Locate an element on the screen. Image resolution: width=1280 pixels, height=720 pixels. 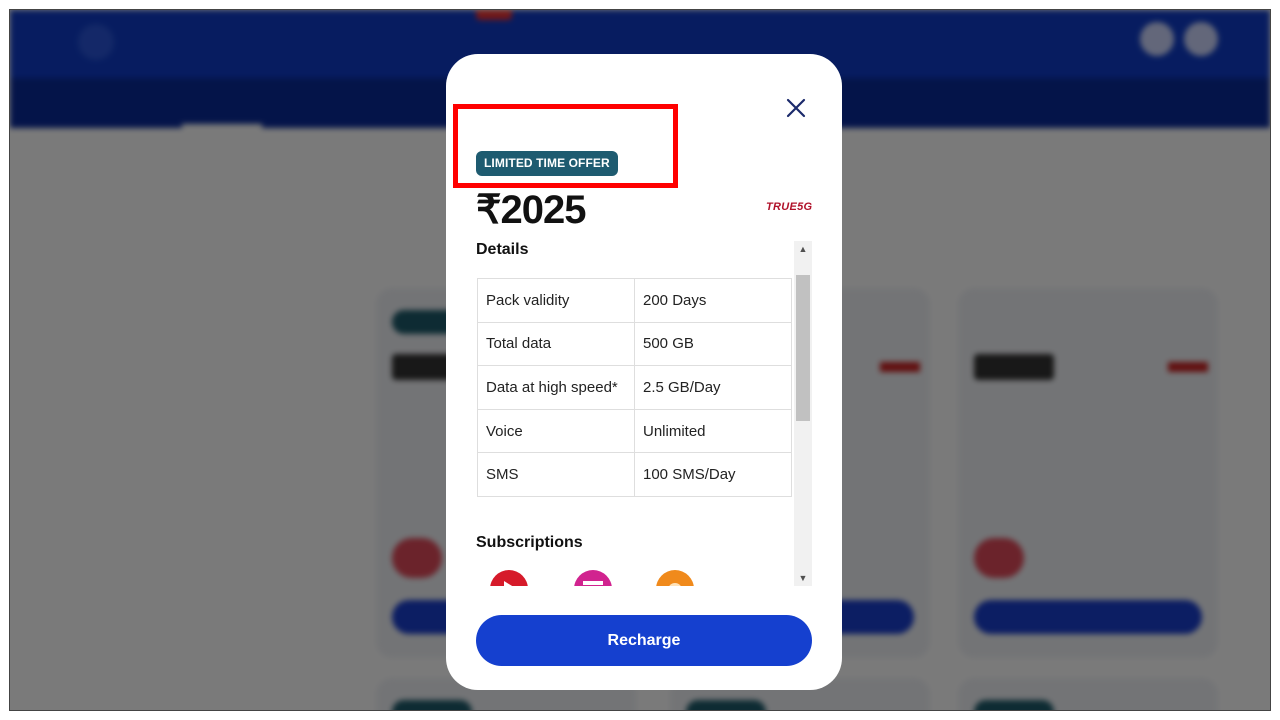
scrollbar-thumb is located at coordinates (803, 348).